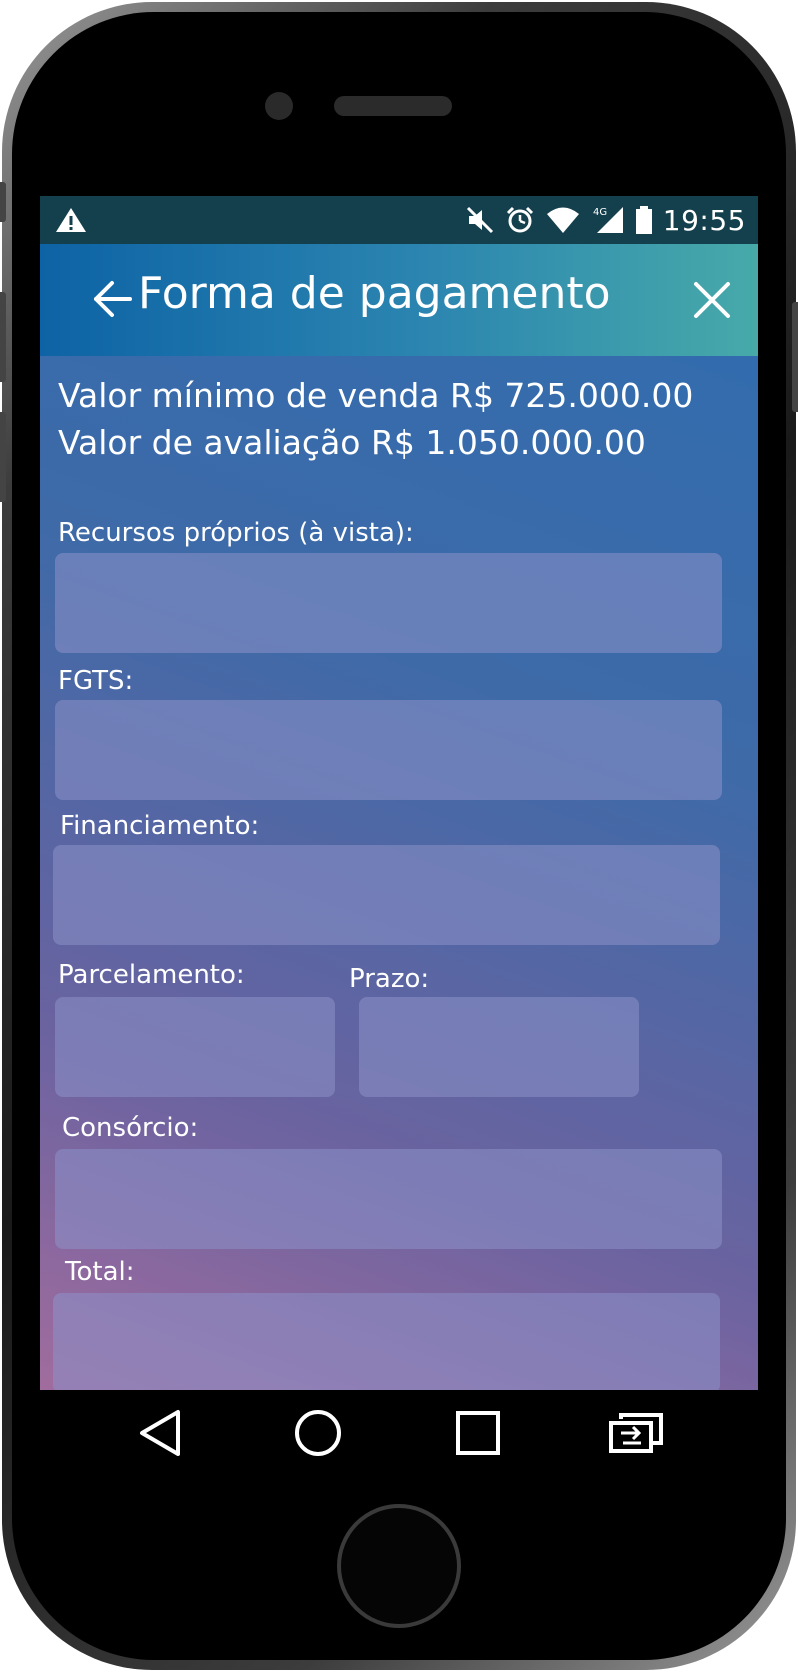 Image resolution: width=798 pixels, height=1672 pixels. What do you see at coordinates (399, 220) in the screenshot?
I see `status-bar: 4G 19:55` at bounding box center [399, 220].